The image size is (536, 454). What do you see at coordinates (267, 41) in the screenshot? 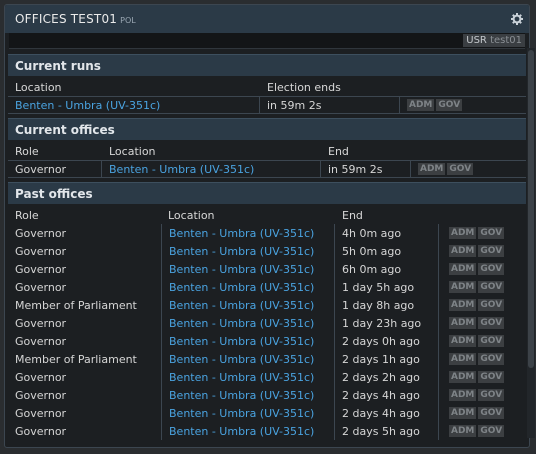
I see `user-bar: USR test01` at bounding box center [267, 41].